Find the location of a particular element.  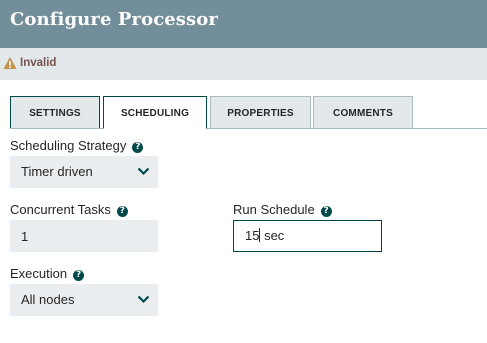

tab-scheduling: SCHEDULING is located at coordinates (155, 112).